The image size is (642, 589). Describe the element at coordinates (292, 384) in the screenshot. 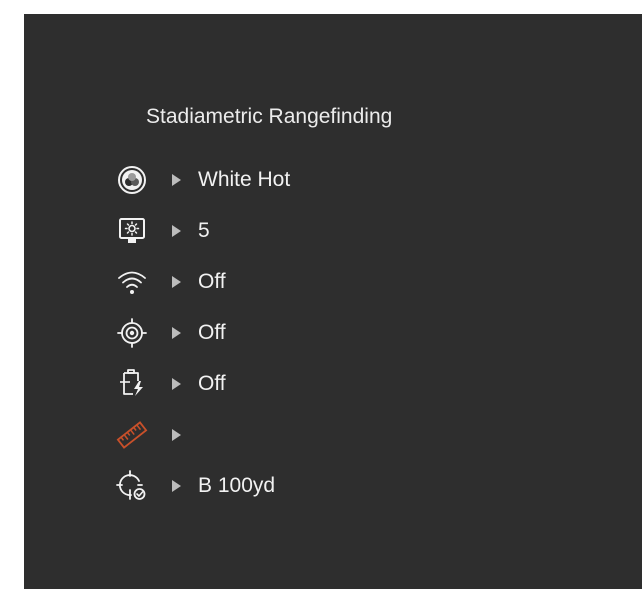

I see `menu-item-battery: Off` at that location.